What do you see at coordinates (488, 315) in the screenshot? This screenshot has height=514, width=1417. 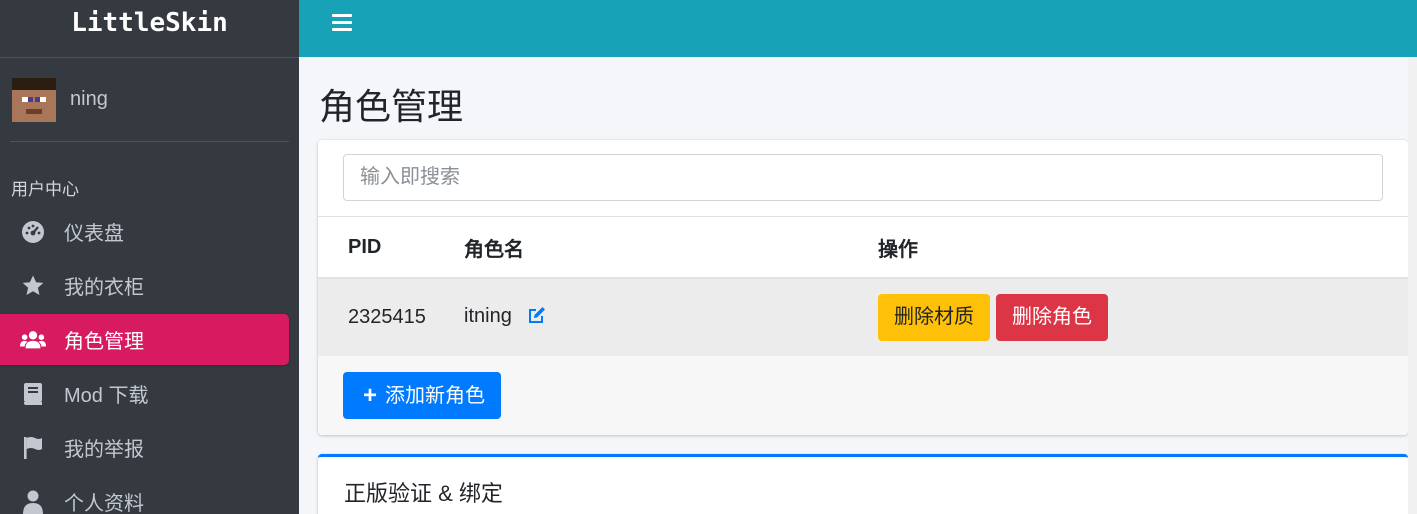 I see `player-name: itning` at bounding box center [488, 315].